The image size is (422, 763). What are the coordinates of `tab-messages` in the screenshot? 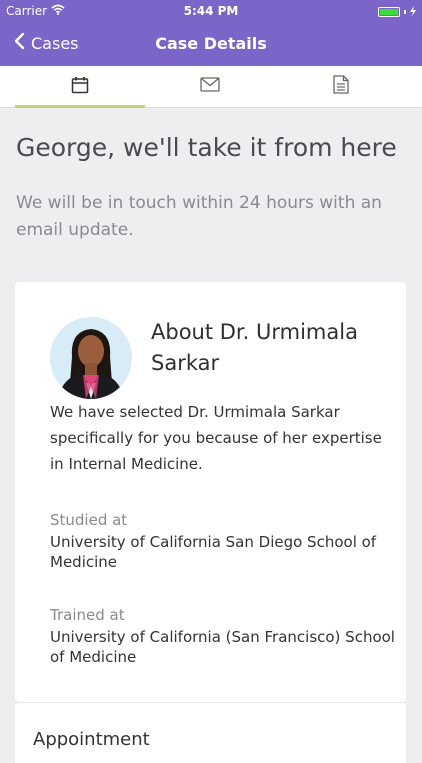 It's located at (210, 86).